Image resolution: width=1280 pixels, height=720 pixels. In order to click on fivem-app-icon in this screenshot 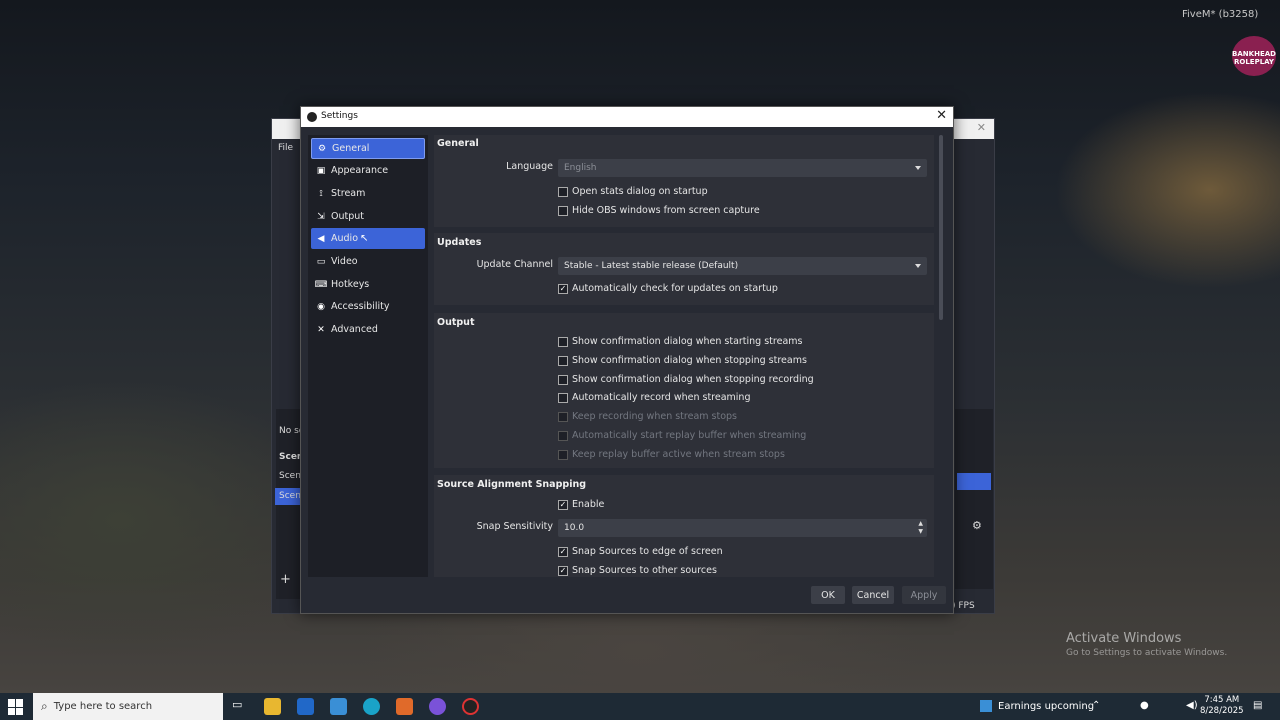, I will do `click(404, 706)`.